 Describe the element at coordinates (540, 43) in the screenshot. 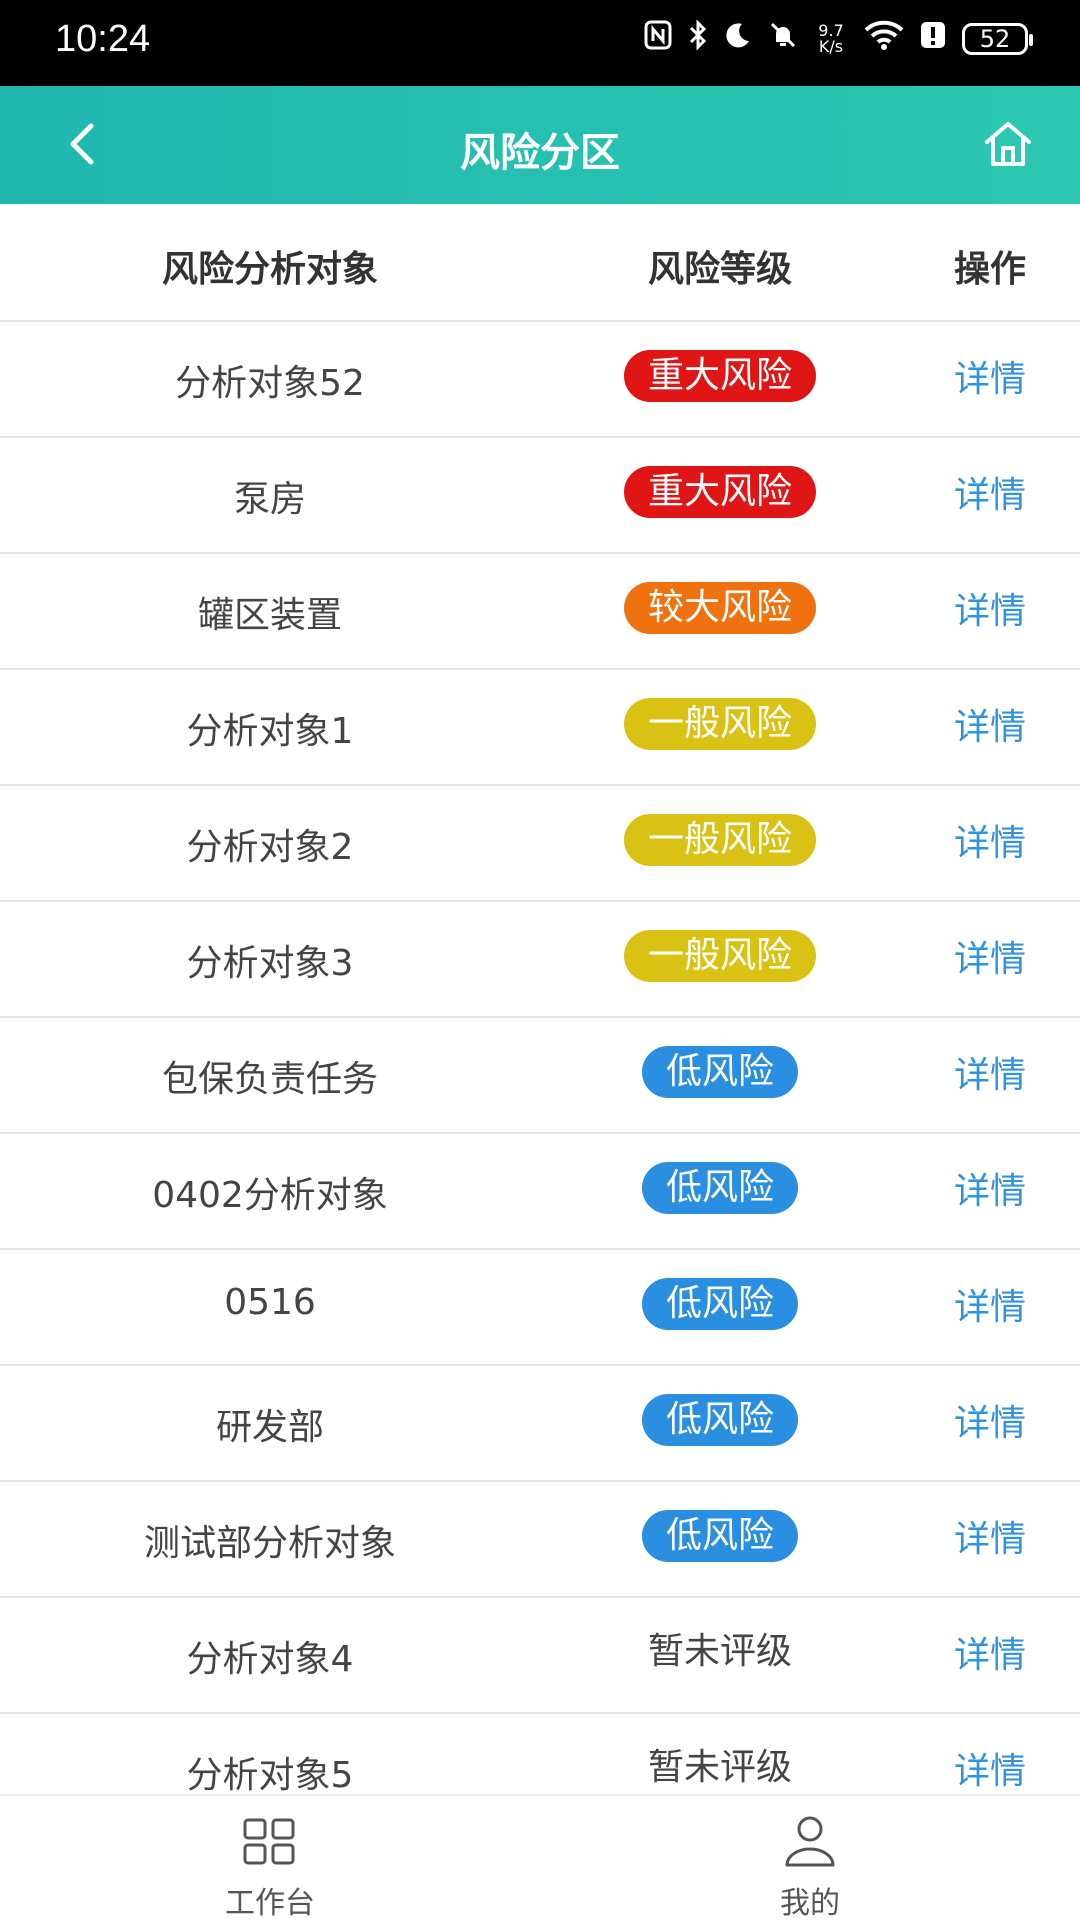

I see `status-bar: 10:24 9.7 K/s 52` at that location.